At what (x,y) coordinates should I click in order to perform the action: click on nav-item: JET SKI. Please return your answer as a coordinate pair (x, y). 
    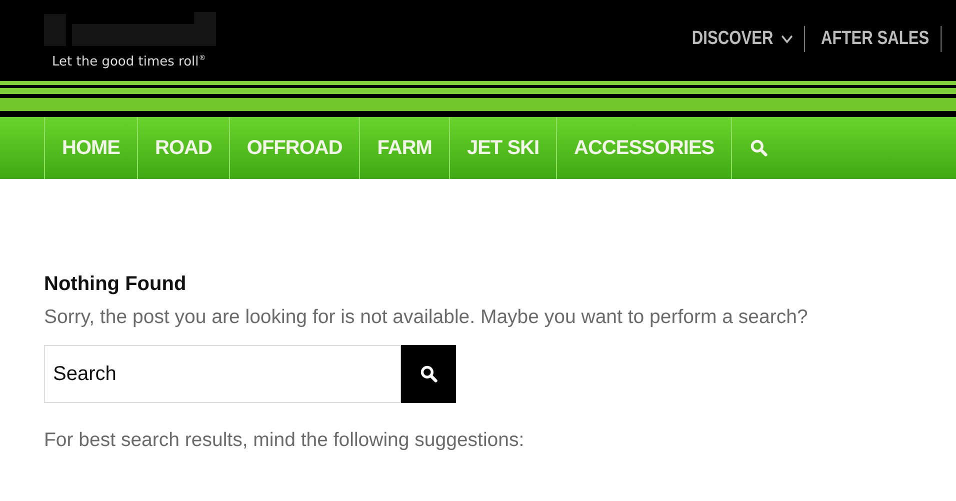
    Looking at the image, I should click on (502, 148).